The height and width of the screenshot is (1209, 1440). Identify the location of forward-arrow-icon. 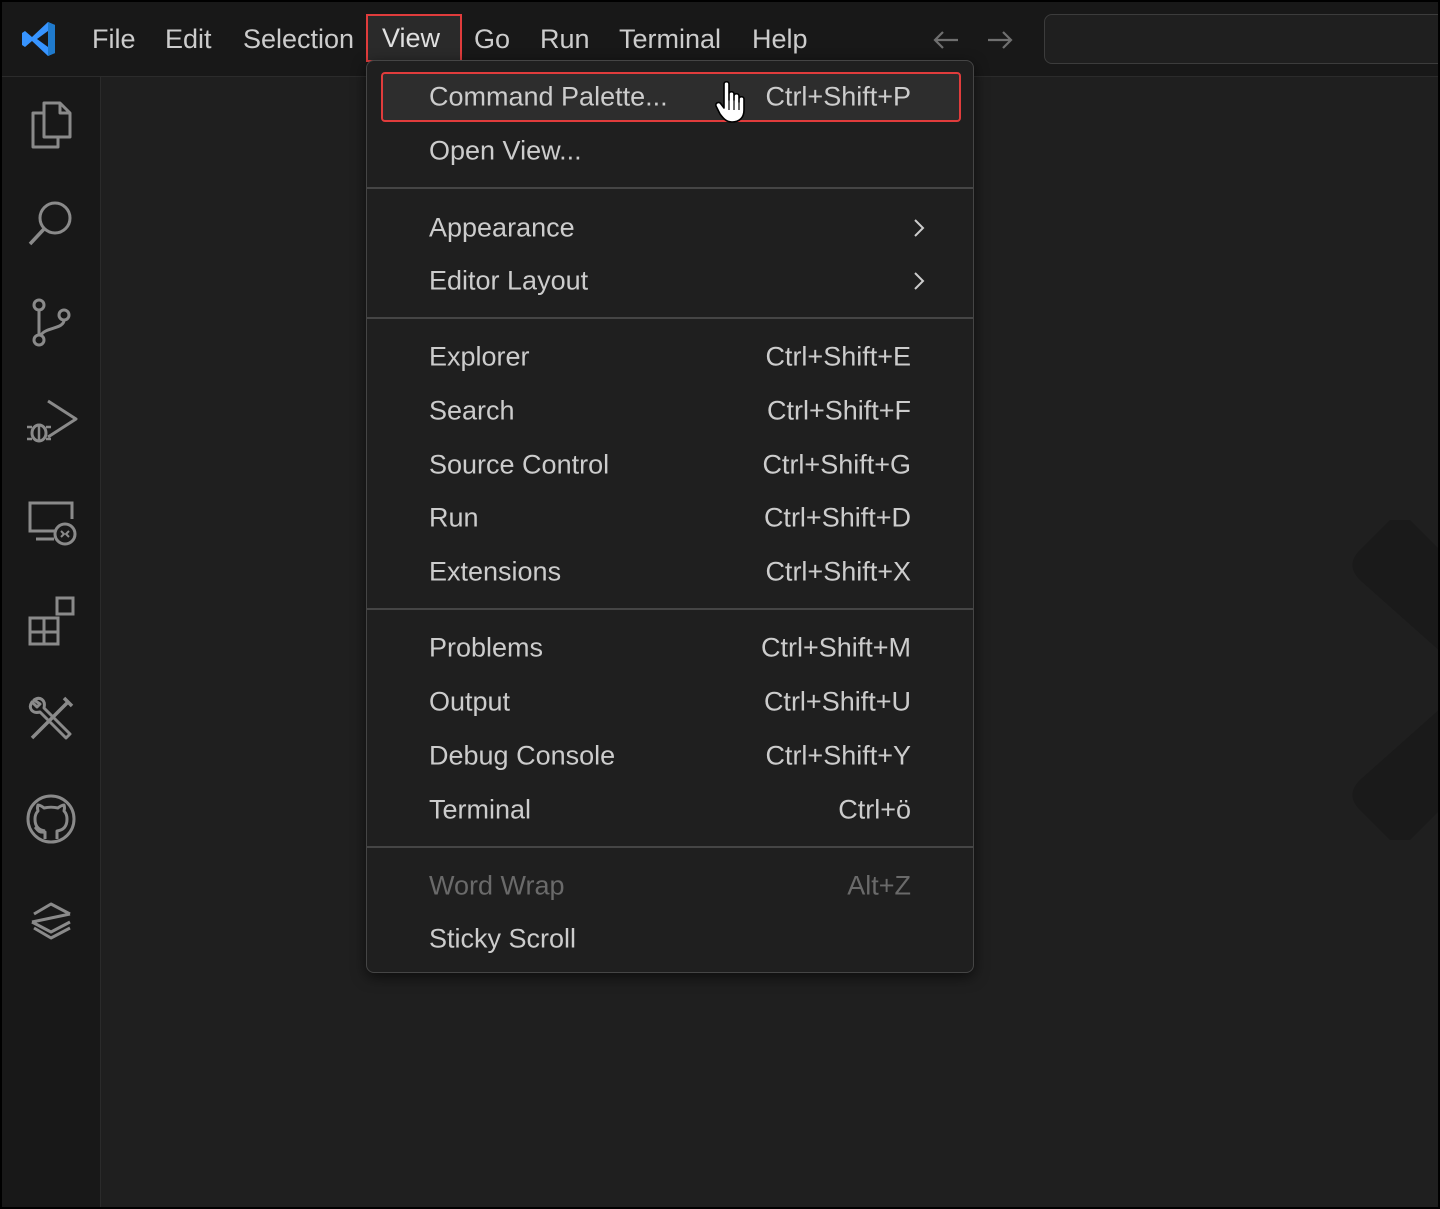
(1000, 40).